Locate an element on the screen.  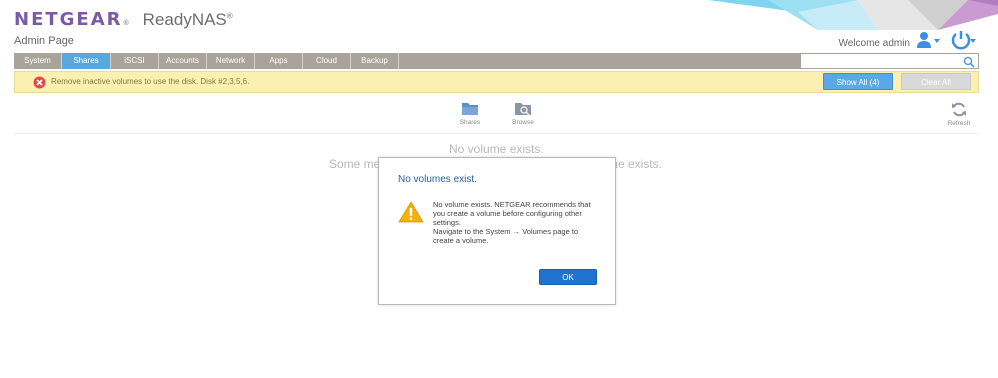
search-icon is located at coordinates (969, 62).